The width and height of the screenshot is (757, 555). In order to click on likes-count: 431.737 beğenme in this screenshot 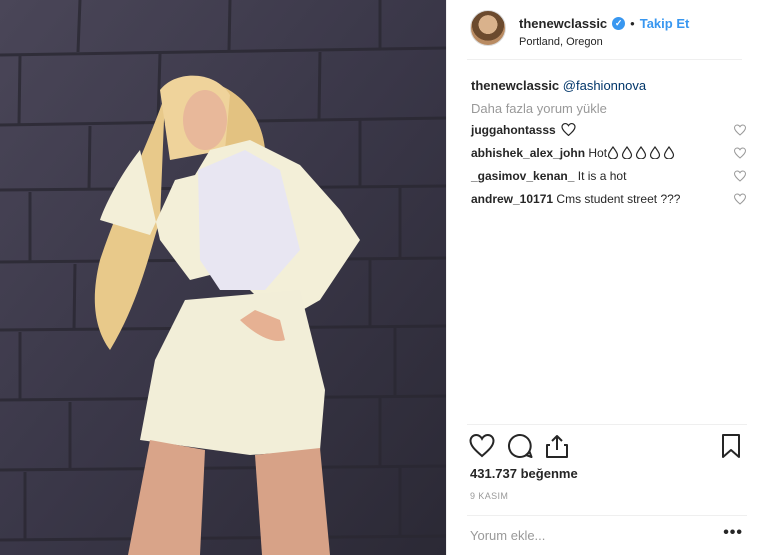, I will do `click(524, 473)`.